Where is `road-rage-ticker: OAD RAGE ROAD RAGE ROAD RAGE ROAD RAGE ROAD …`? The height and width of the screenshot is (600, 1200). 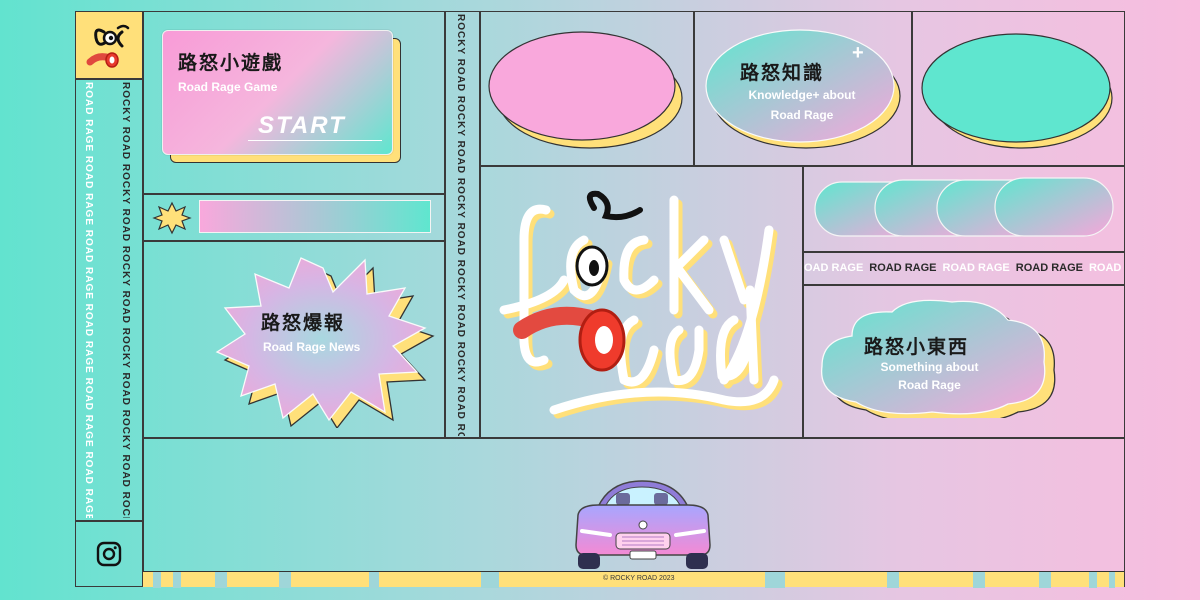
road-rage-ticker: OAD RAGE ROAD RAGE ROAD RAGE ROAD RAGE ROAD … is located at coordinates (963, 268).